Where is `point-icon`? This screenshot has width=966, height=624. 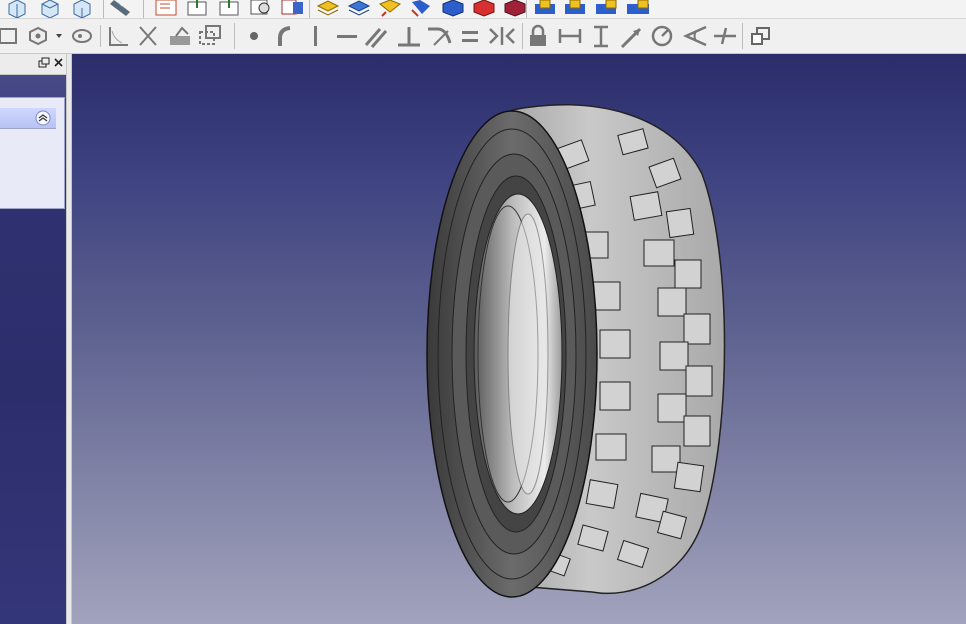
point-icon is located at coordinates (254, 36).